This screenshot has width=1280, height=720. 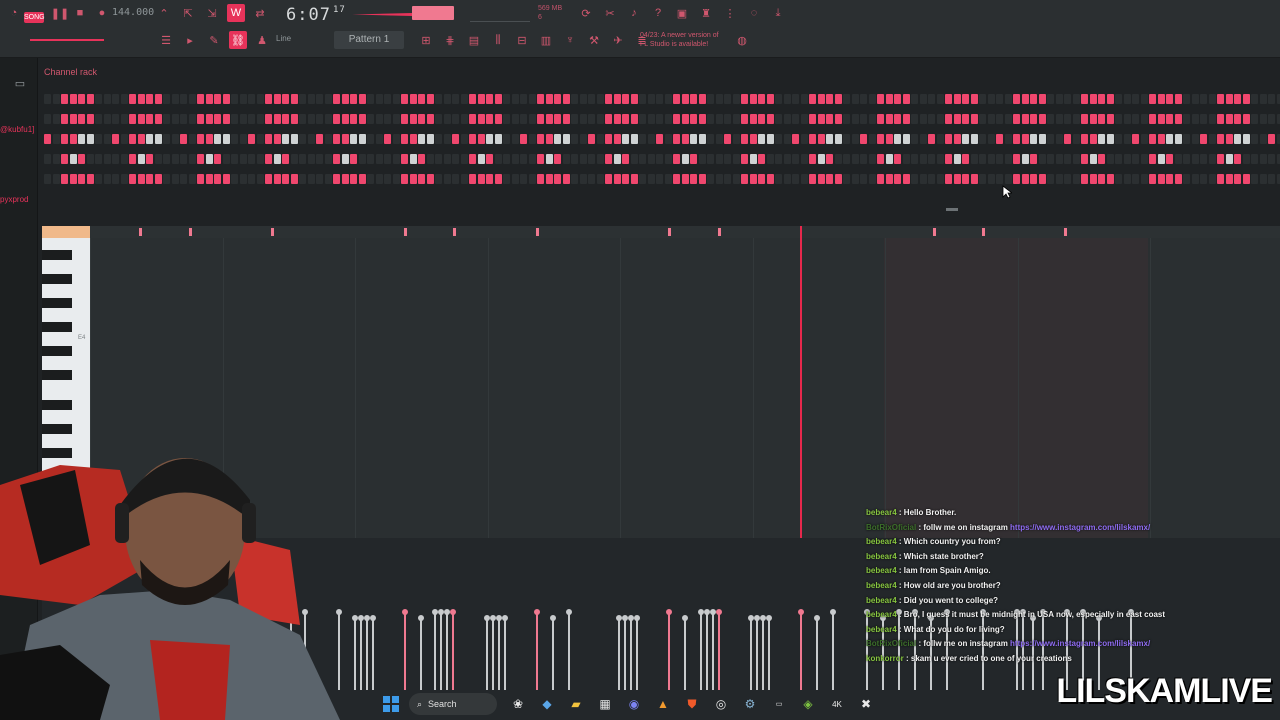 What do you see at coordinates (60, 13) in the screenshot?
I see `pause-button: ❚❚` at bounding box center [60, 13].